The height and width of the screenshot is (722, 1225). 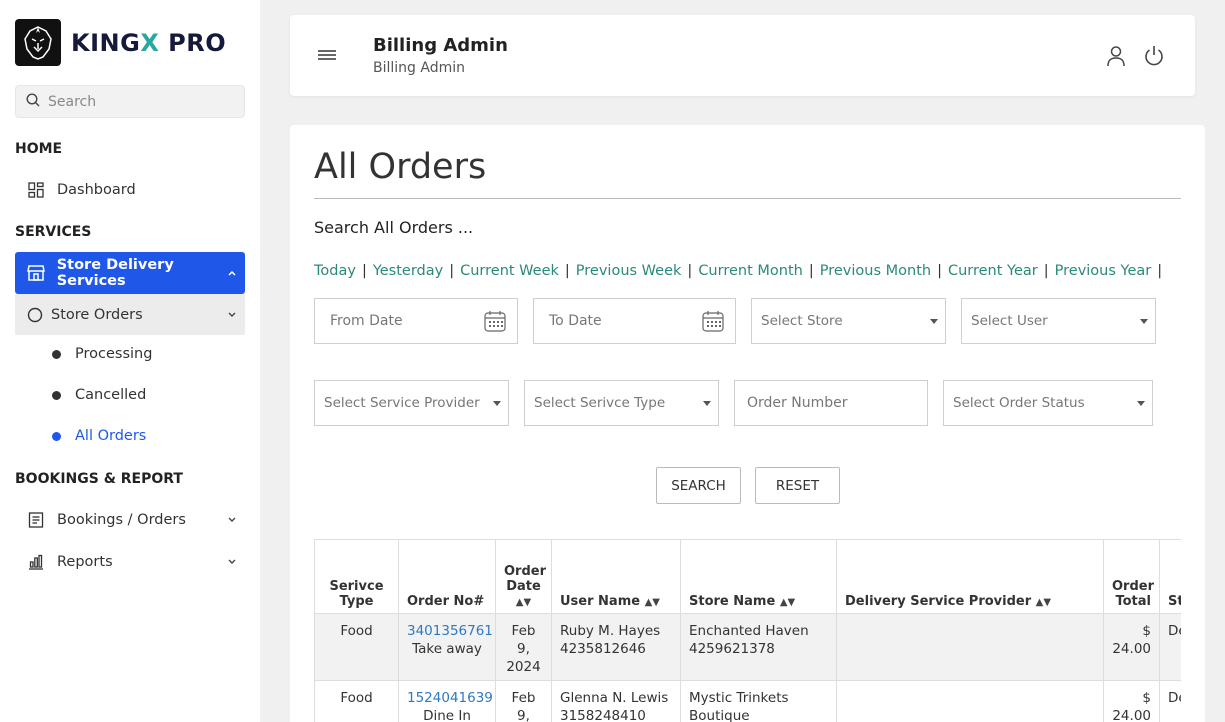 I want to click on reset-button: RESET, so click(x=797, y=485).